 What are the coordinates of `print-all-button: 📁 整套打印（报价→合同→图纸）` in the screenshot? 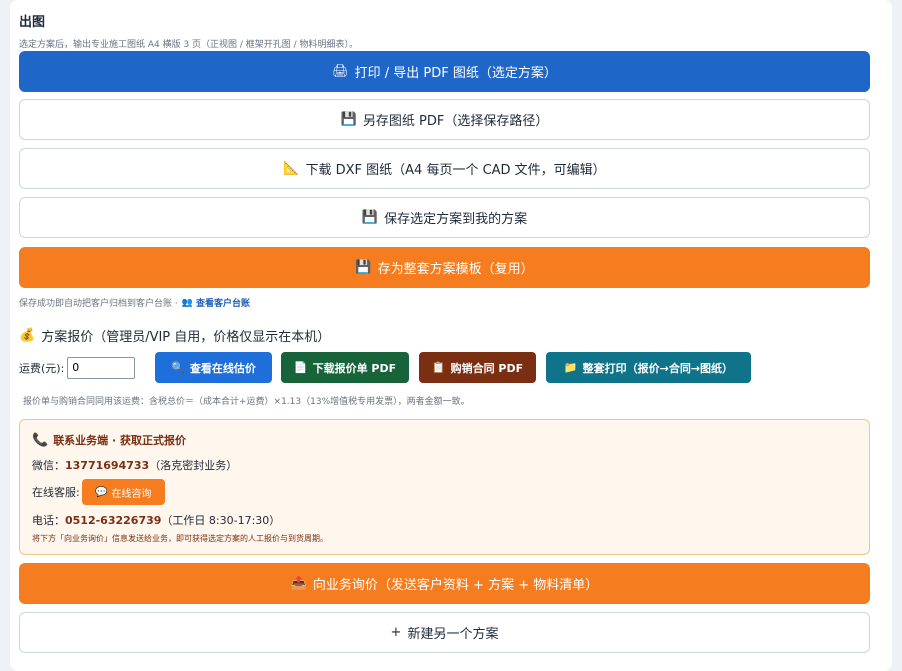 It's located at (648, 367).